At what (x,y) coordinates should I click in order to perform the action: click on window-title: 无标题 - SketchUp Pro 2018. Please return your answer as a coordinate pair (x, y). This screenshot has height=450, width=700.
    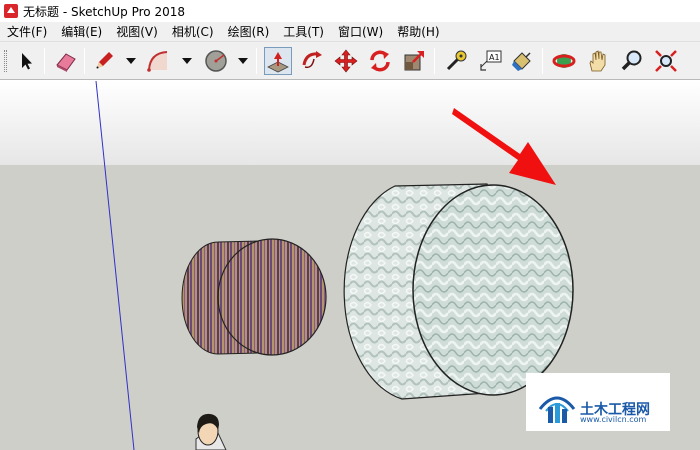
    Looking at the image, I should click on (104, 11).